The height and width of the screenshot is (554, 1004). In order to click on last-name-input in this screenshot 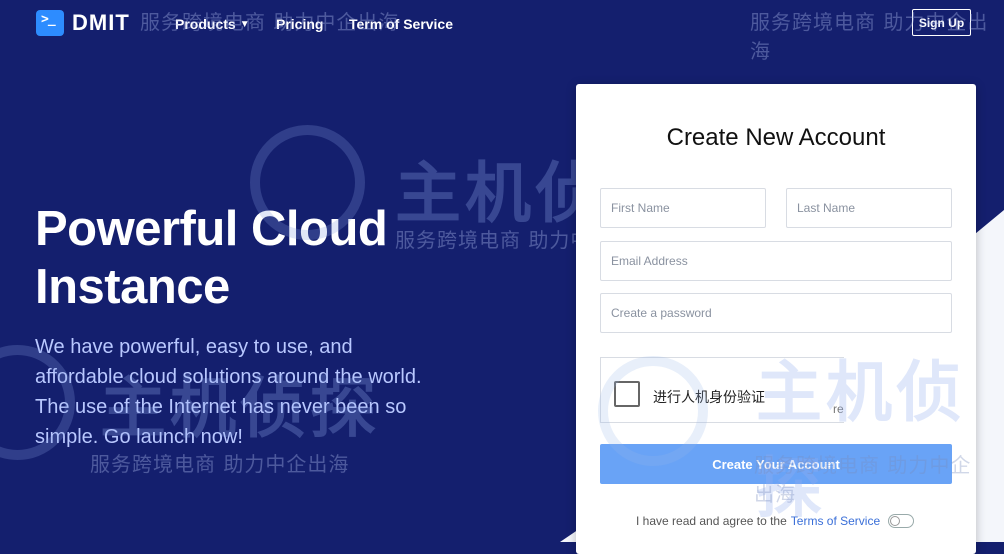, I will do `click(869, 208)`.